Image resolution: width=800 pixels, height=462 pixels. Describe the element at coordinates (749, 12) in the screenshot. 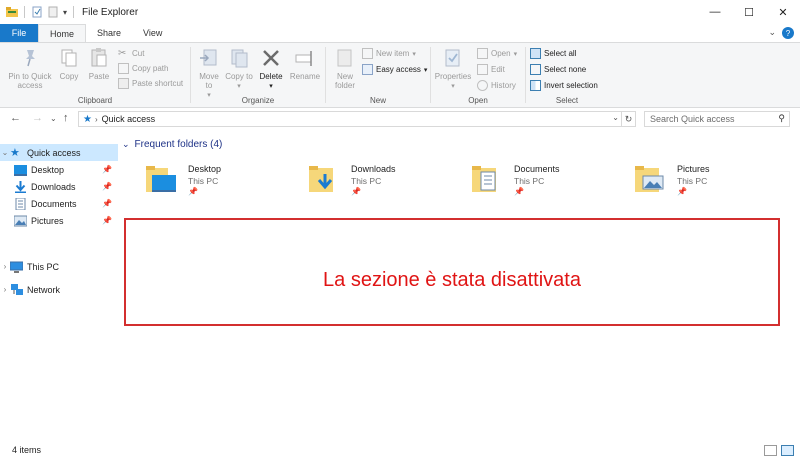

I see `maximize-button: ☐` at that location.